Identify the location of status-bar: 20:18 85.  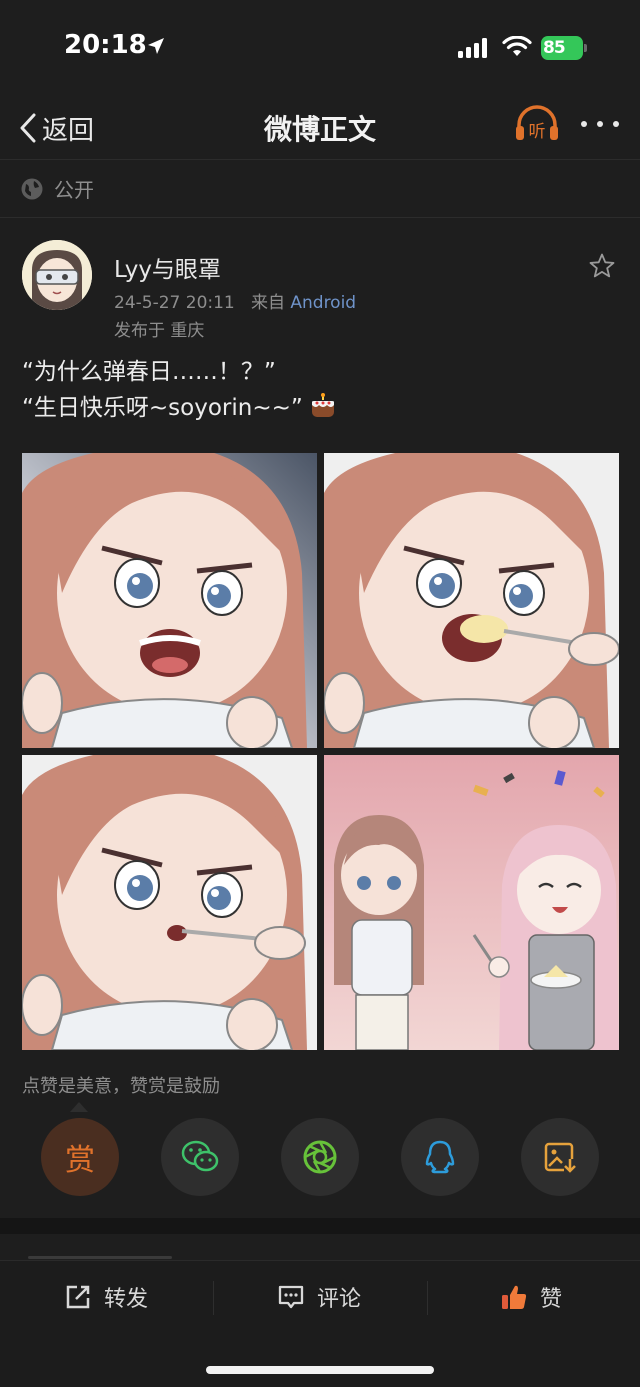
(320, 48).